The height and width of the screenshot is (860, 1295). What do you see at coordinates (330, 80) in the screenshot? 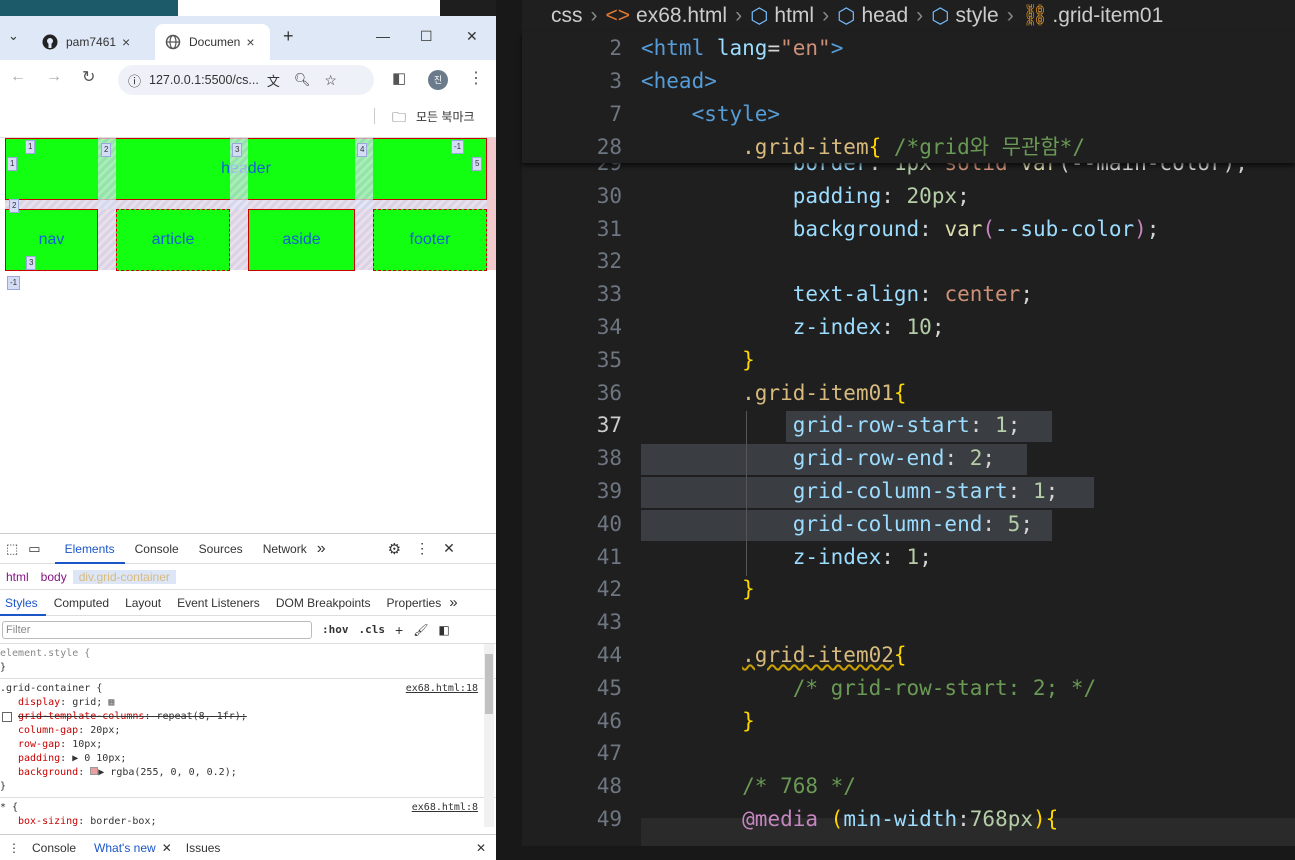
I see `bookmark-star-icon: ☆` at bounding box center [330, 80].